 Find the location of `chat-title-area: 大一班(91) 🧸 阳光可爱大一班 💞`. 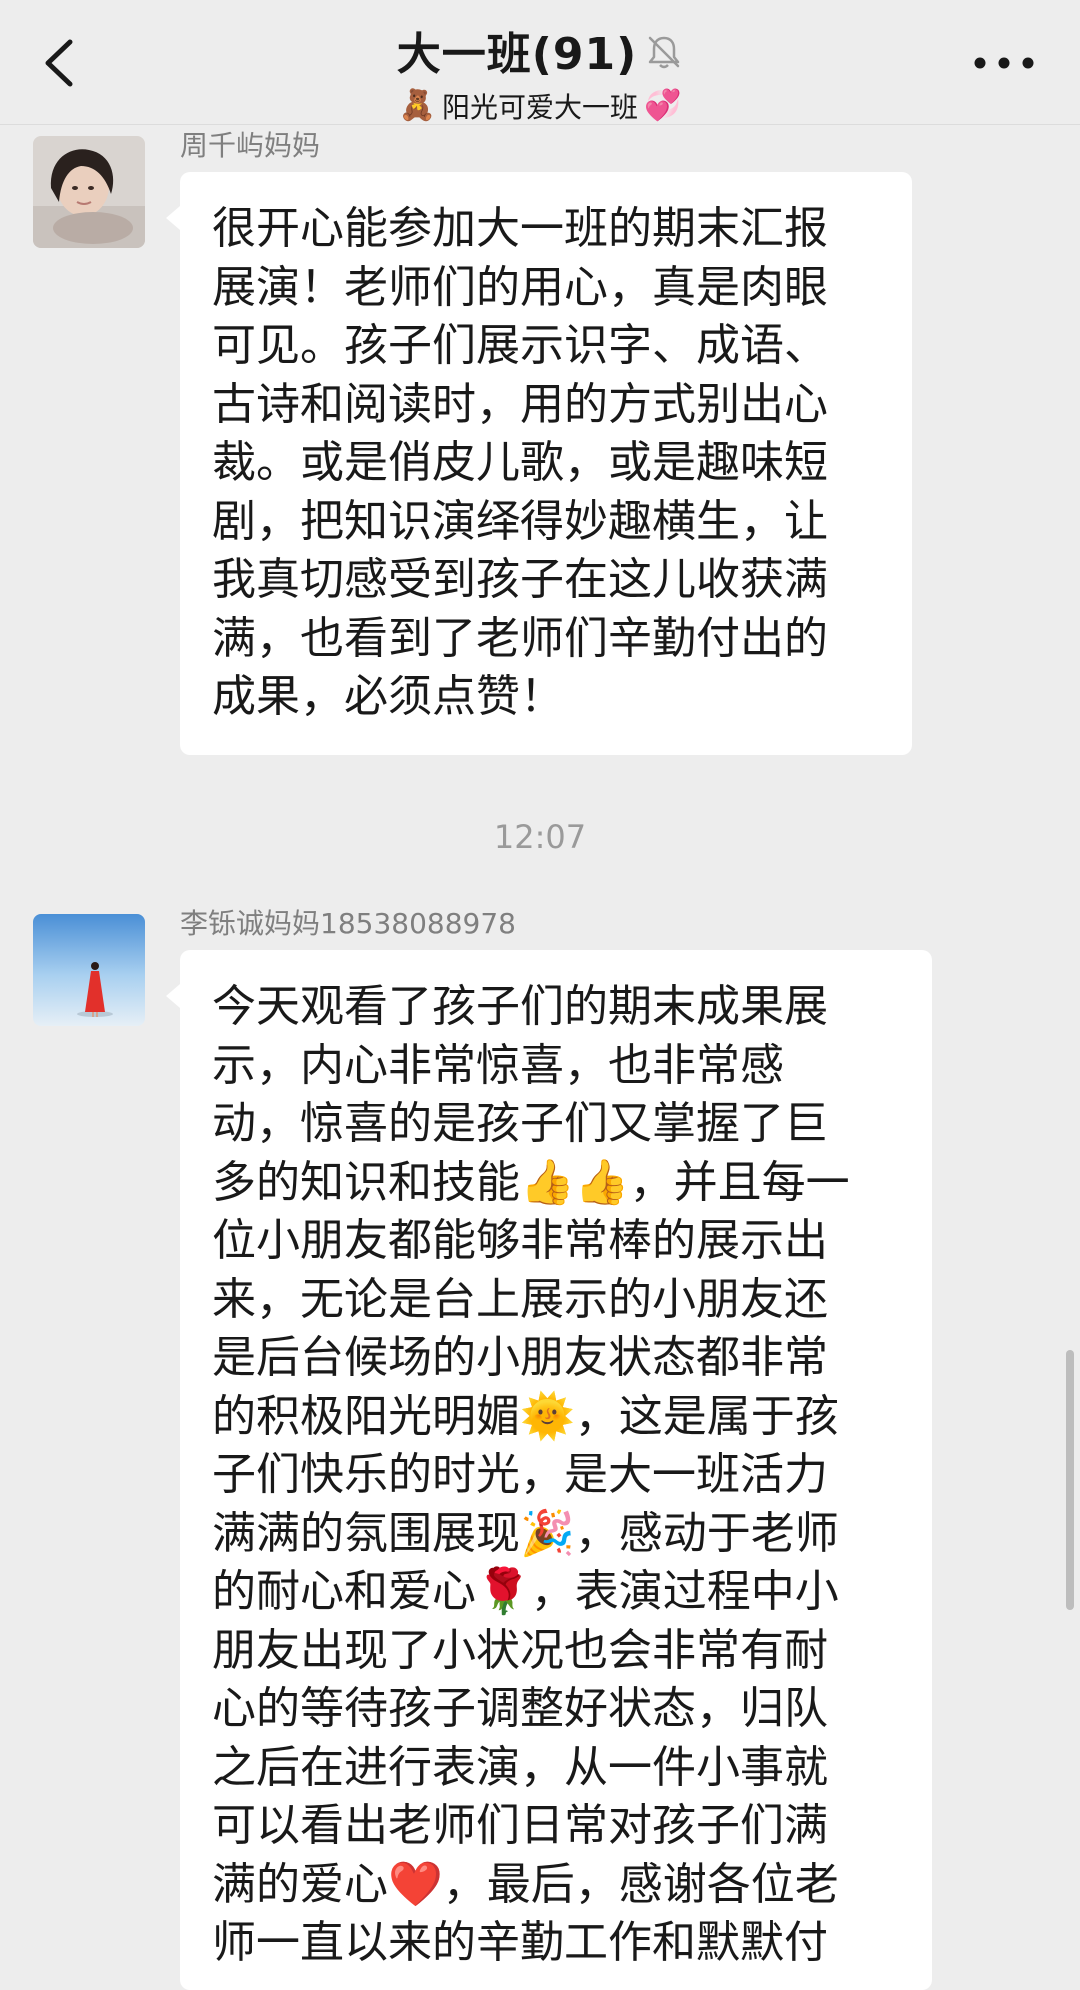

chat-title-area: 大一班(91) 🧸 阳光可爱大一班 💞 is located at coordinates (540, 72).